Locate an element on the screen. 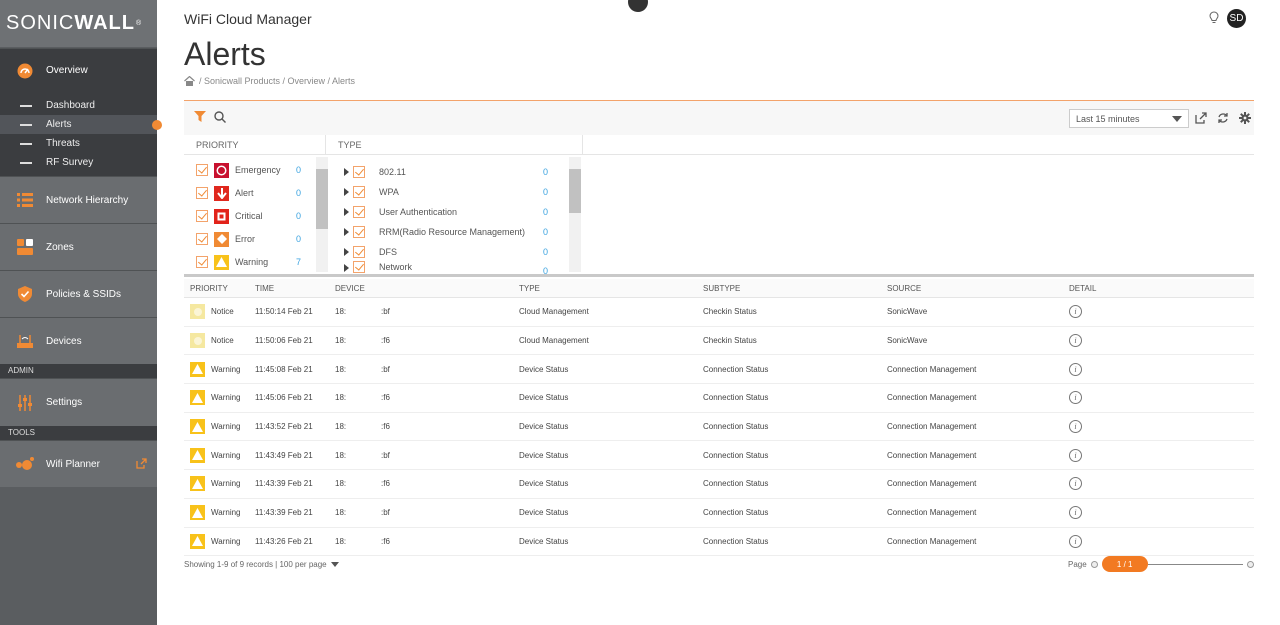 The height and width of the screenshot is (625, 1280). sidebar-subitem-threats: Threats is located at coordinates (78, 143).